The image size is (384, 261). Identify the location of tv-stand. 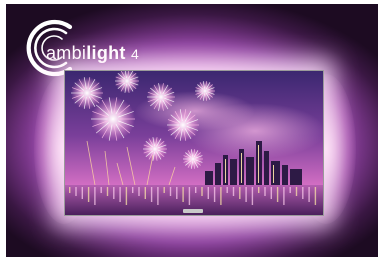
(193, 211).